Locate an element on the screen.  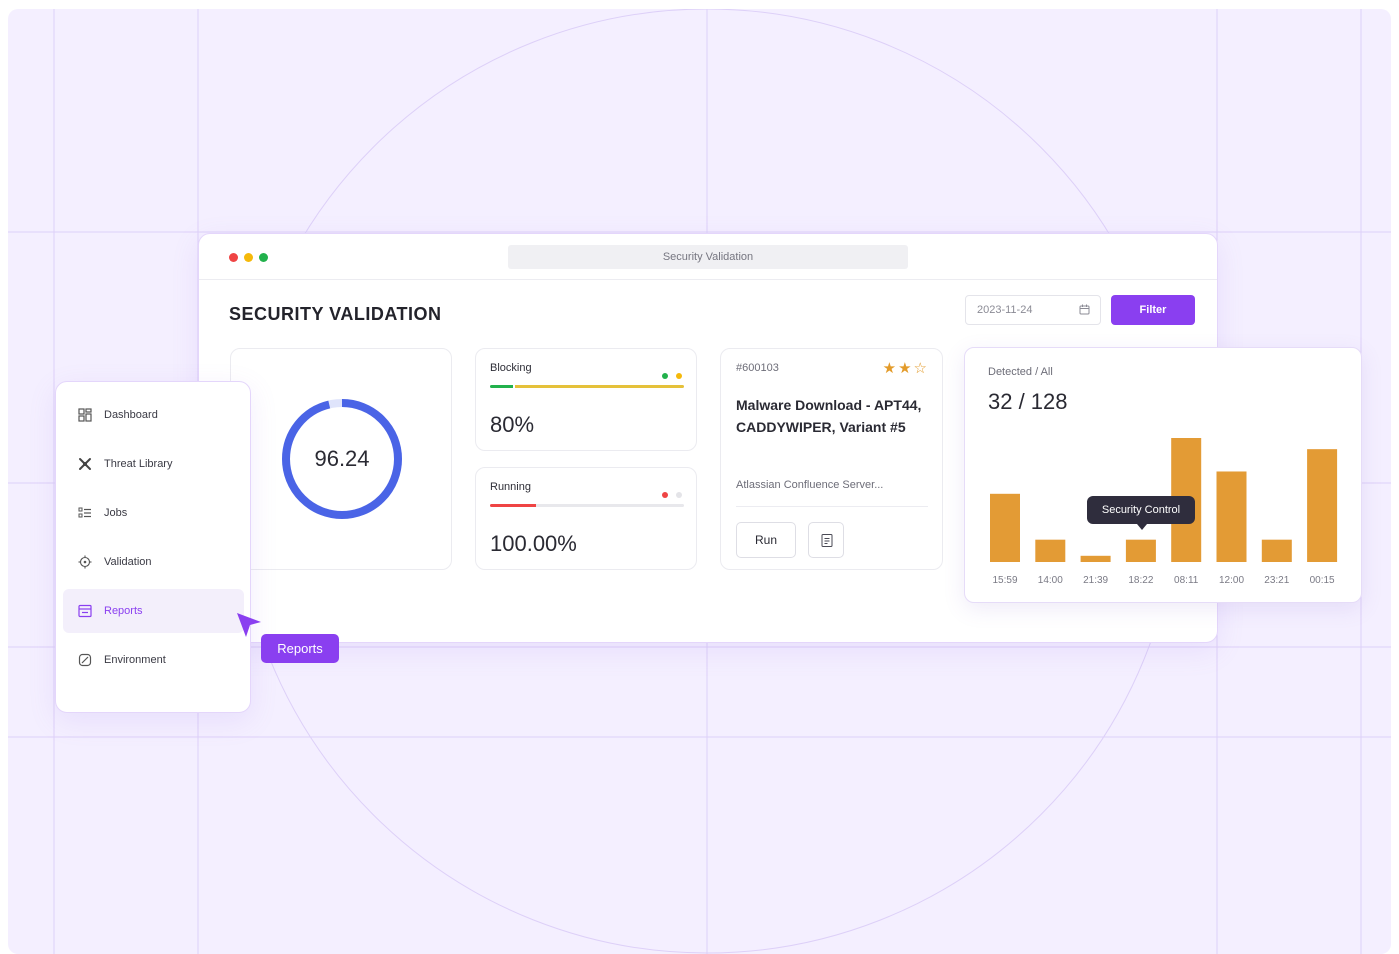
job-id: #600103 is located at coordinates (757, 368).